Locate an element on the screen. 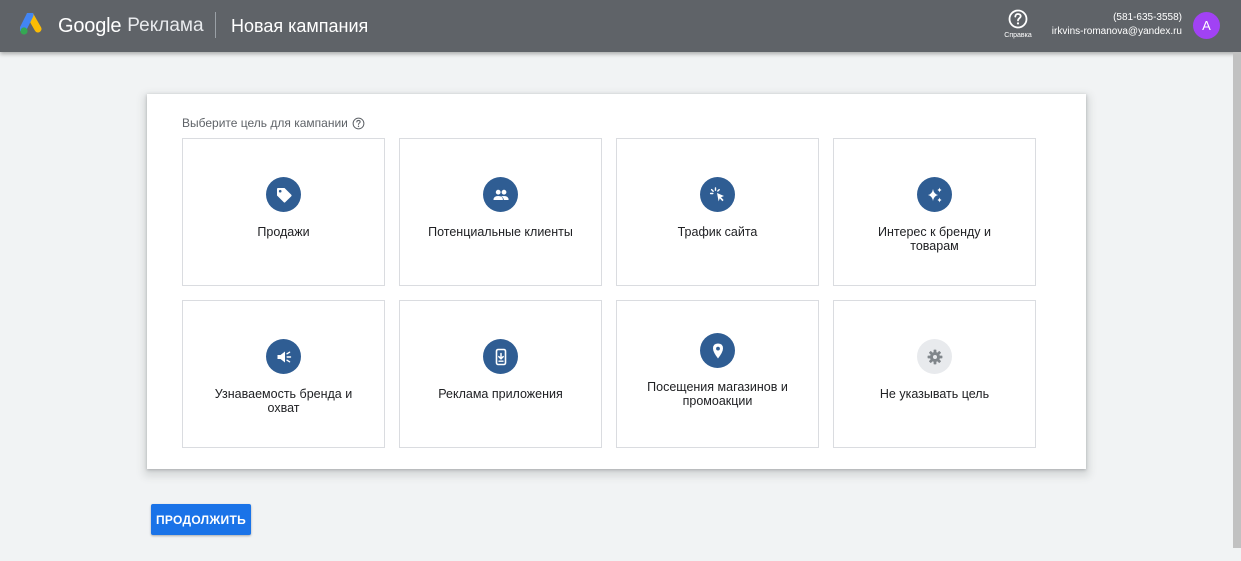 This screenshot has height=561, width=1241. goal-label: Потенциальные клиенты is located at coordinates (500, 232).